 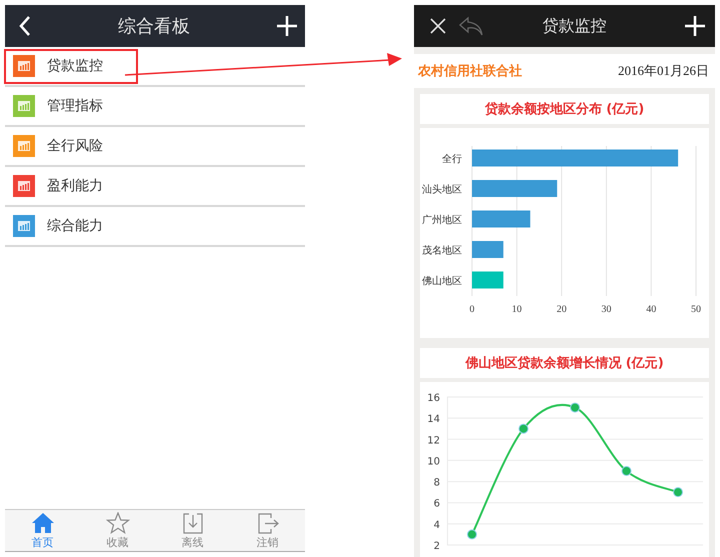 What do you see at coordinates (268, 523) in the screenshot?
I see `logout-icon` at bounding box center [268, 523].